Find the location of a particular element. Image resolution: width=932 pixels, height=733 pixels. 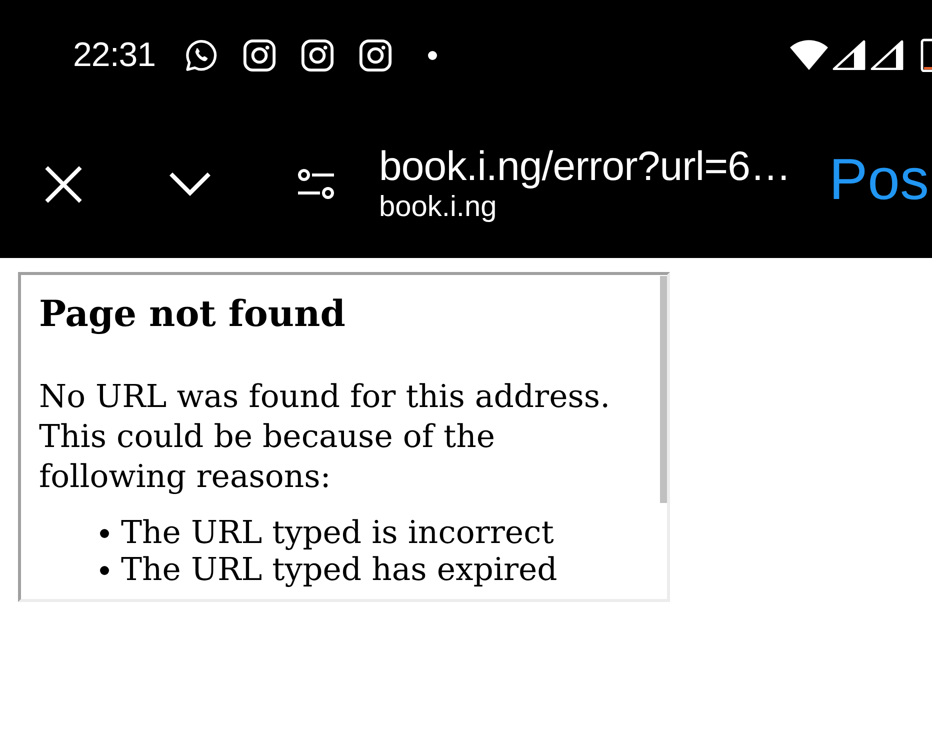

close-icon is located at coordinates (63, 184).